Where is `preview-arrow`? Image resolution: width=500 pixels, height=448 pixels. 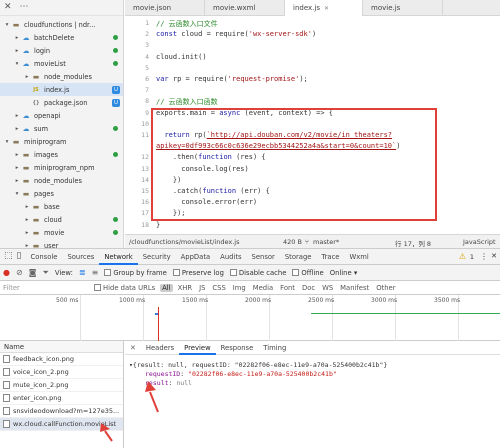 preview-arrow is located at coordinates (154, 402).